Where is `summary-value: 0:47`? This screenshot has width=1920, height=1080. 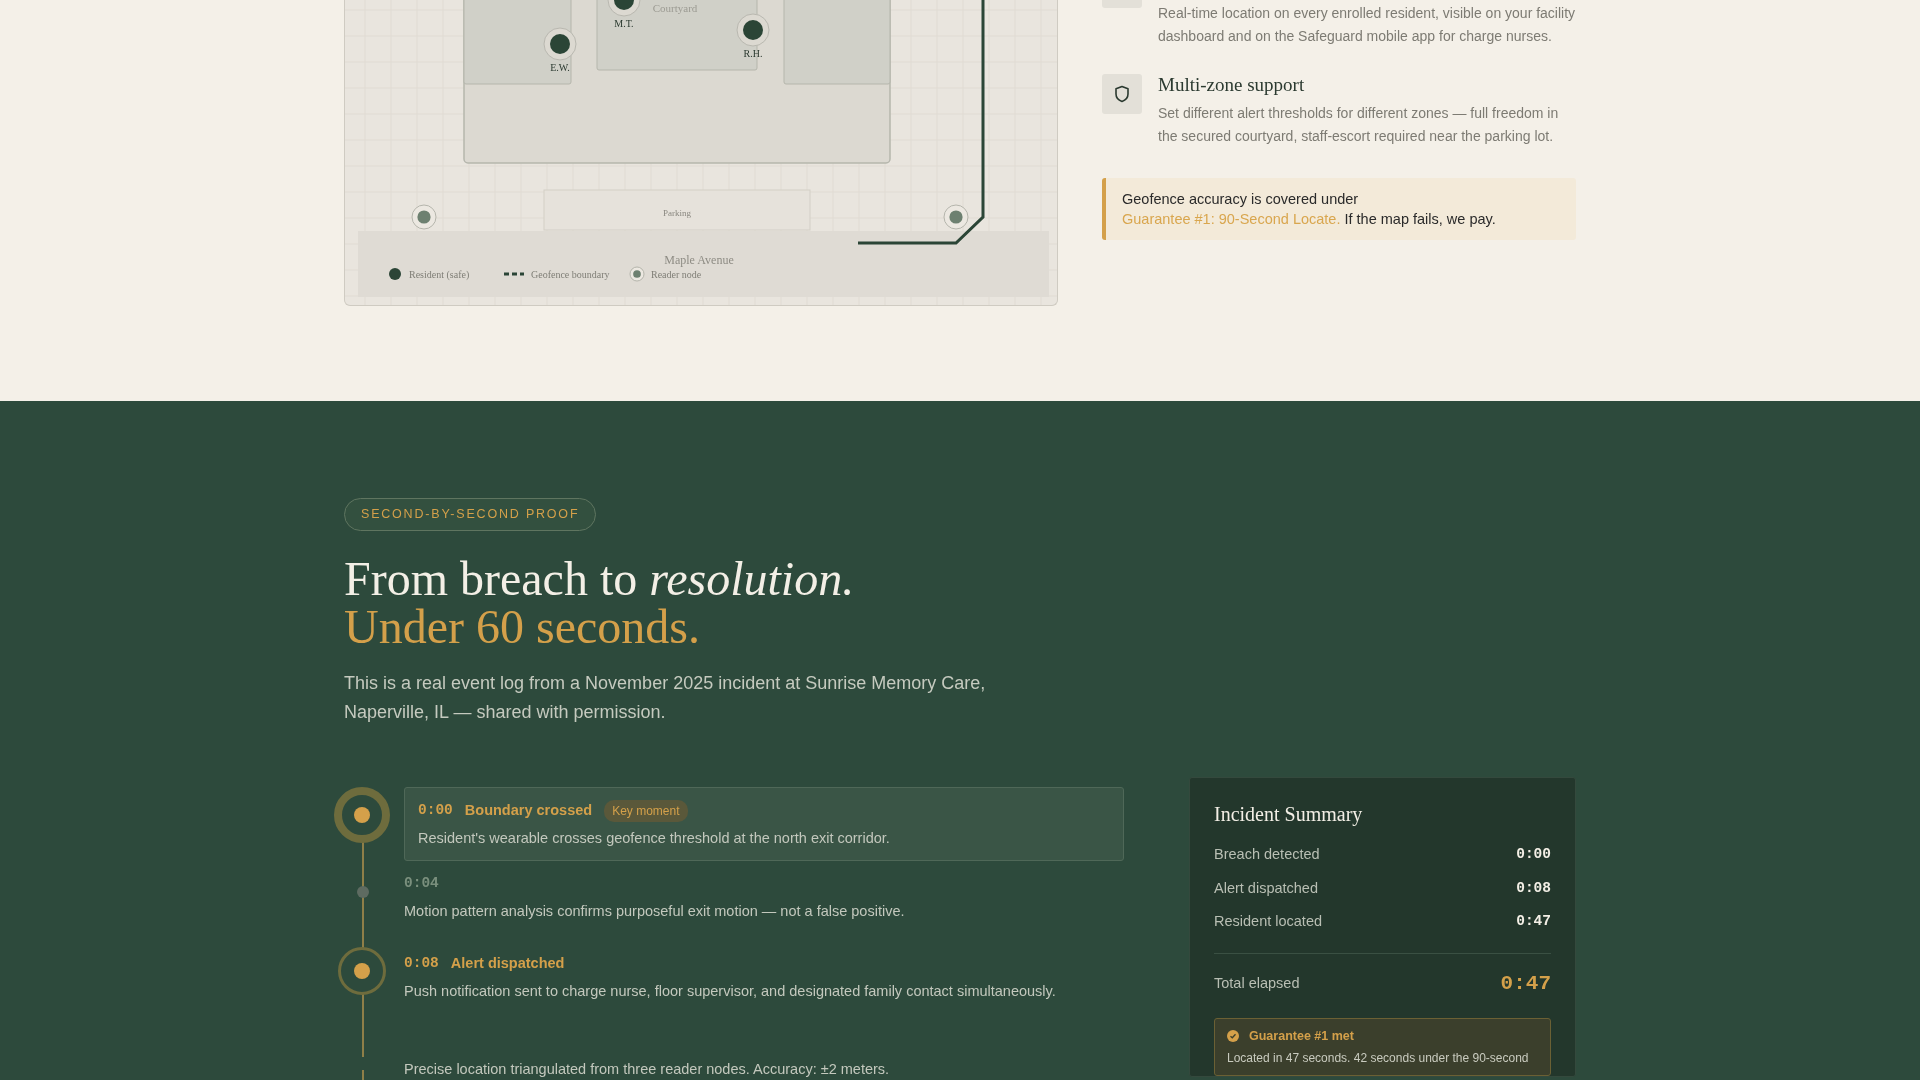
summary-value: 0:47 is located at coordinates (1533, 922).